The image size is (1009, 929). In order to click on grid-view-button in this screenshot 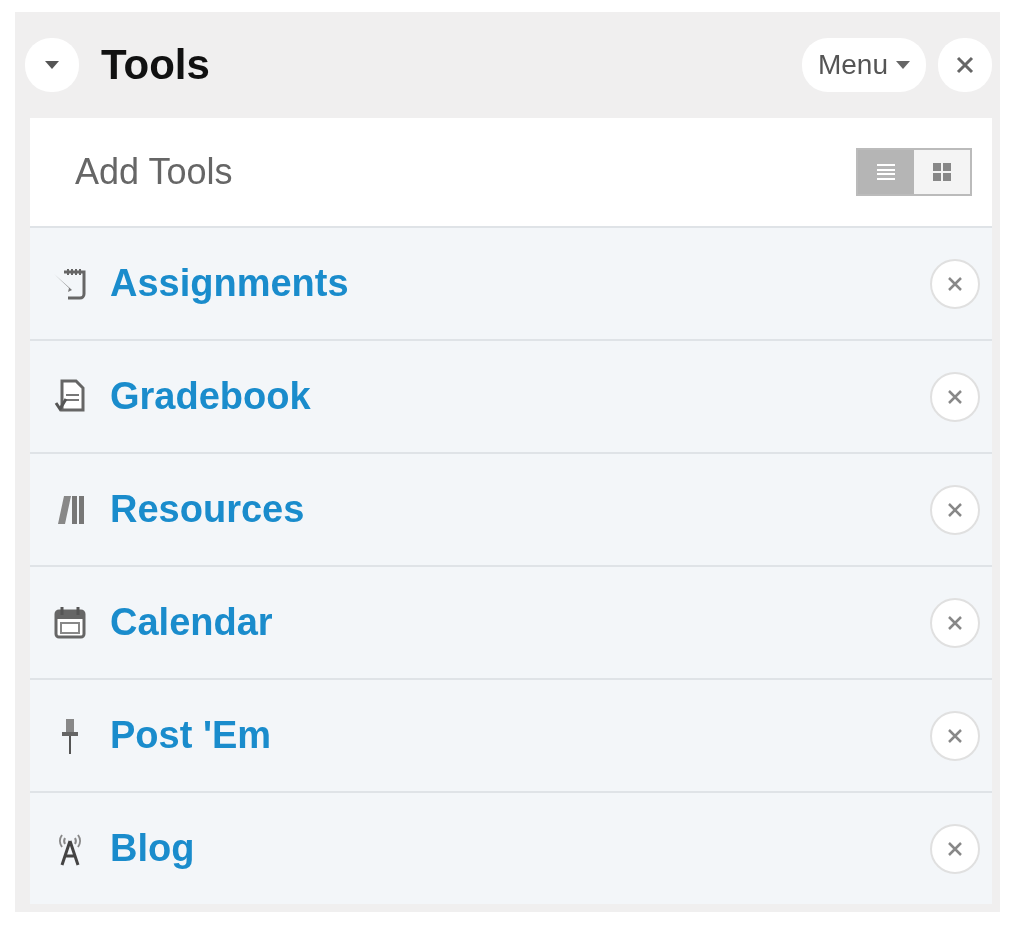, I will do `click(942, 172)`.